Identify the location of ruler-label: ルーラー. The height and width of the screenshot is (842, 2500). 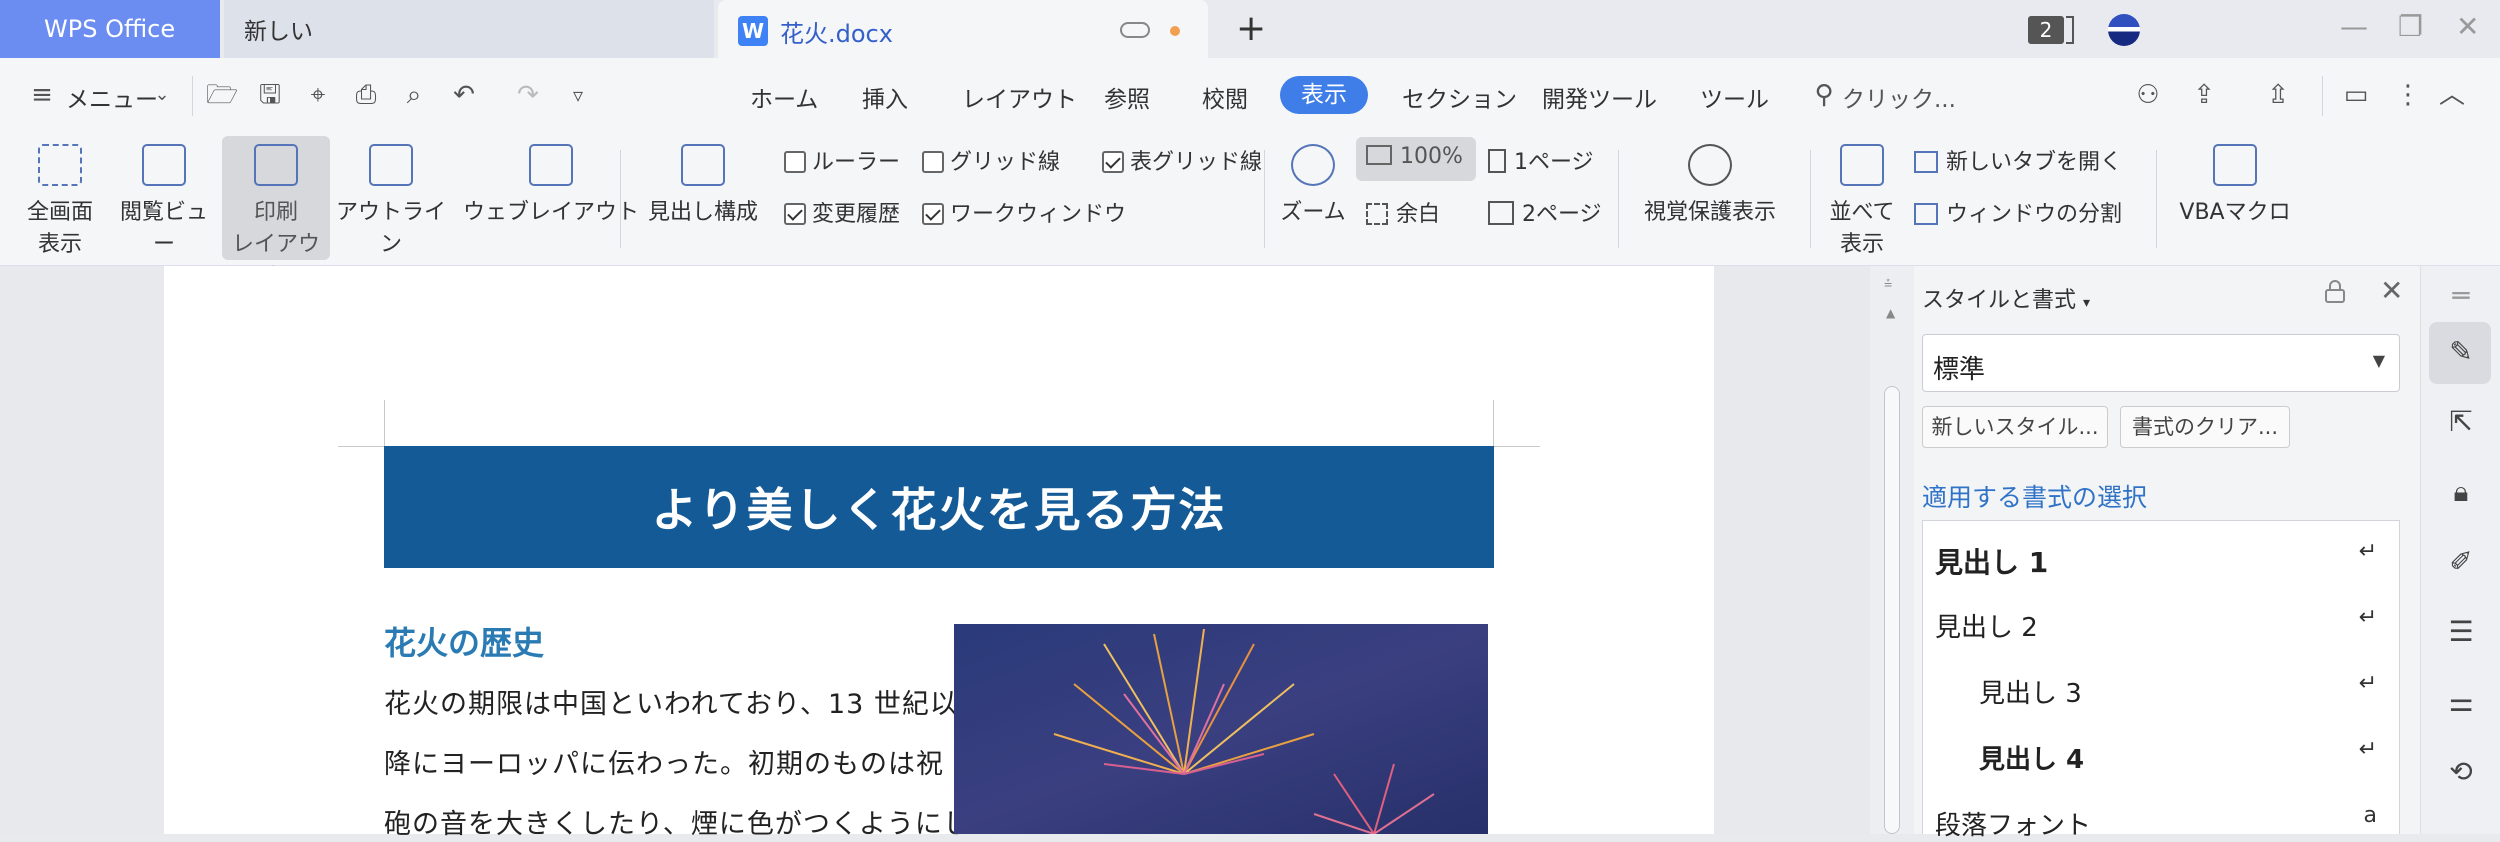
(856, 162).